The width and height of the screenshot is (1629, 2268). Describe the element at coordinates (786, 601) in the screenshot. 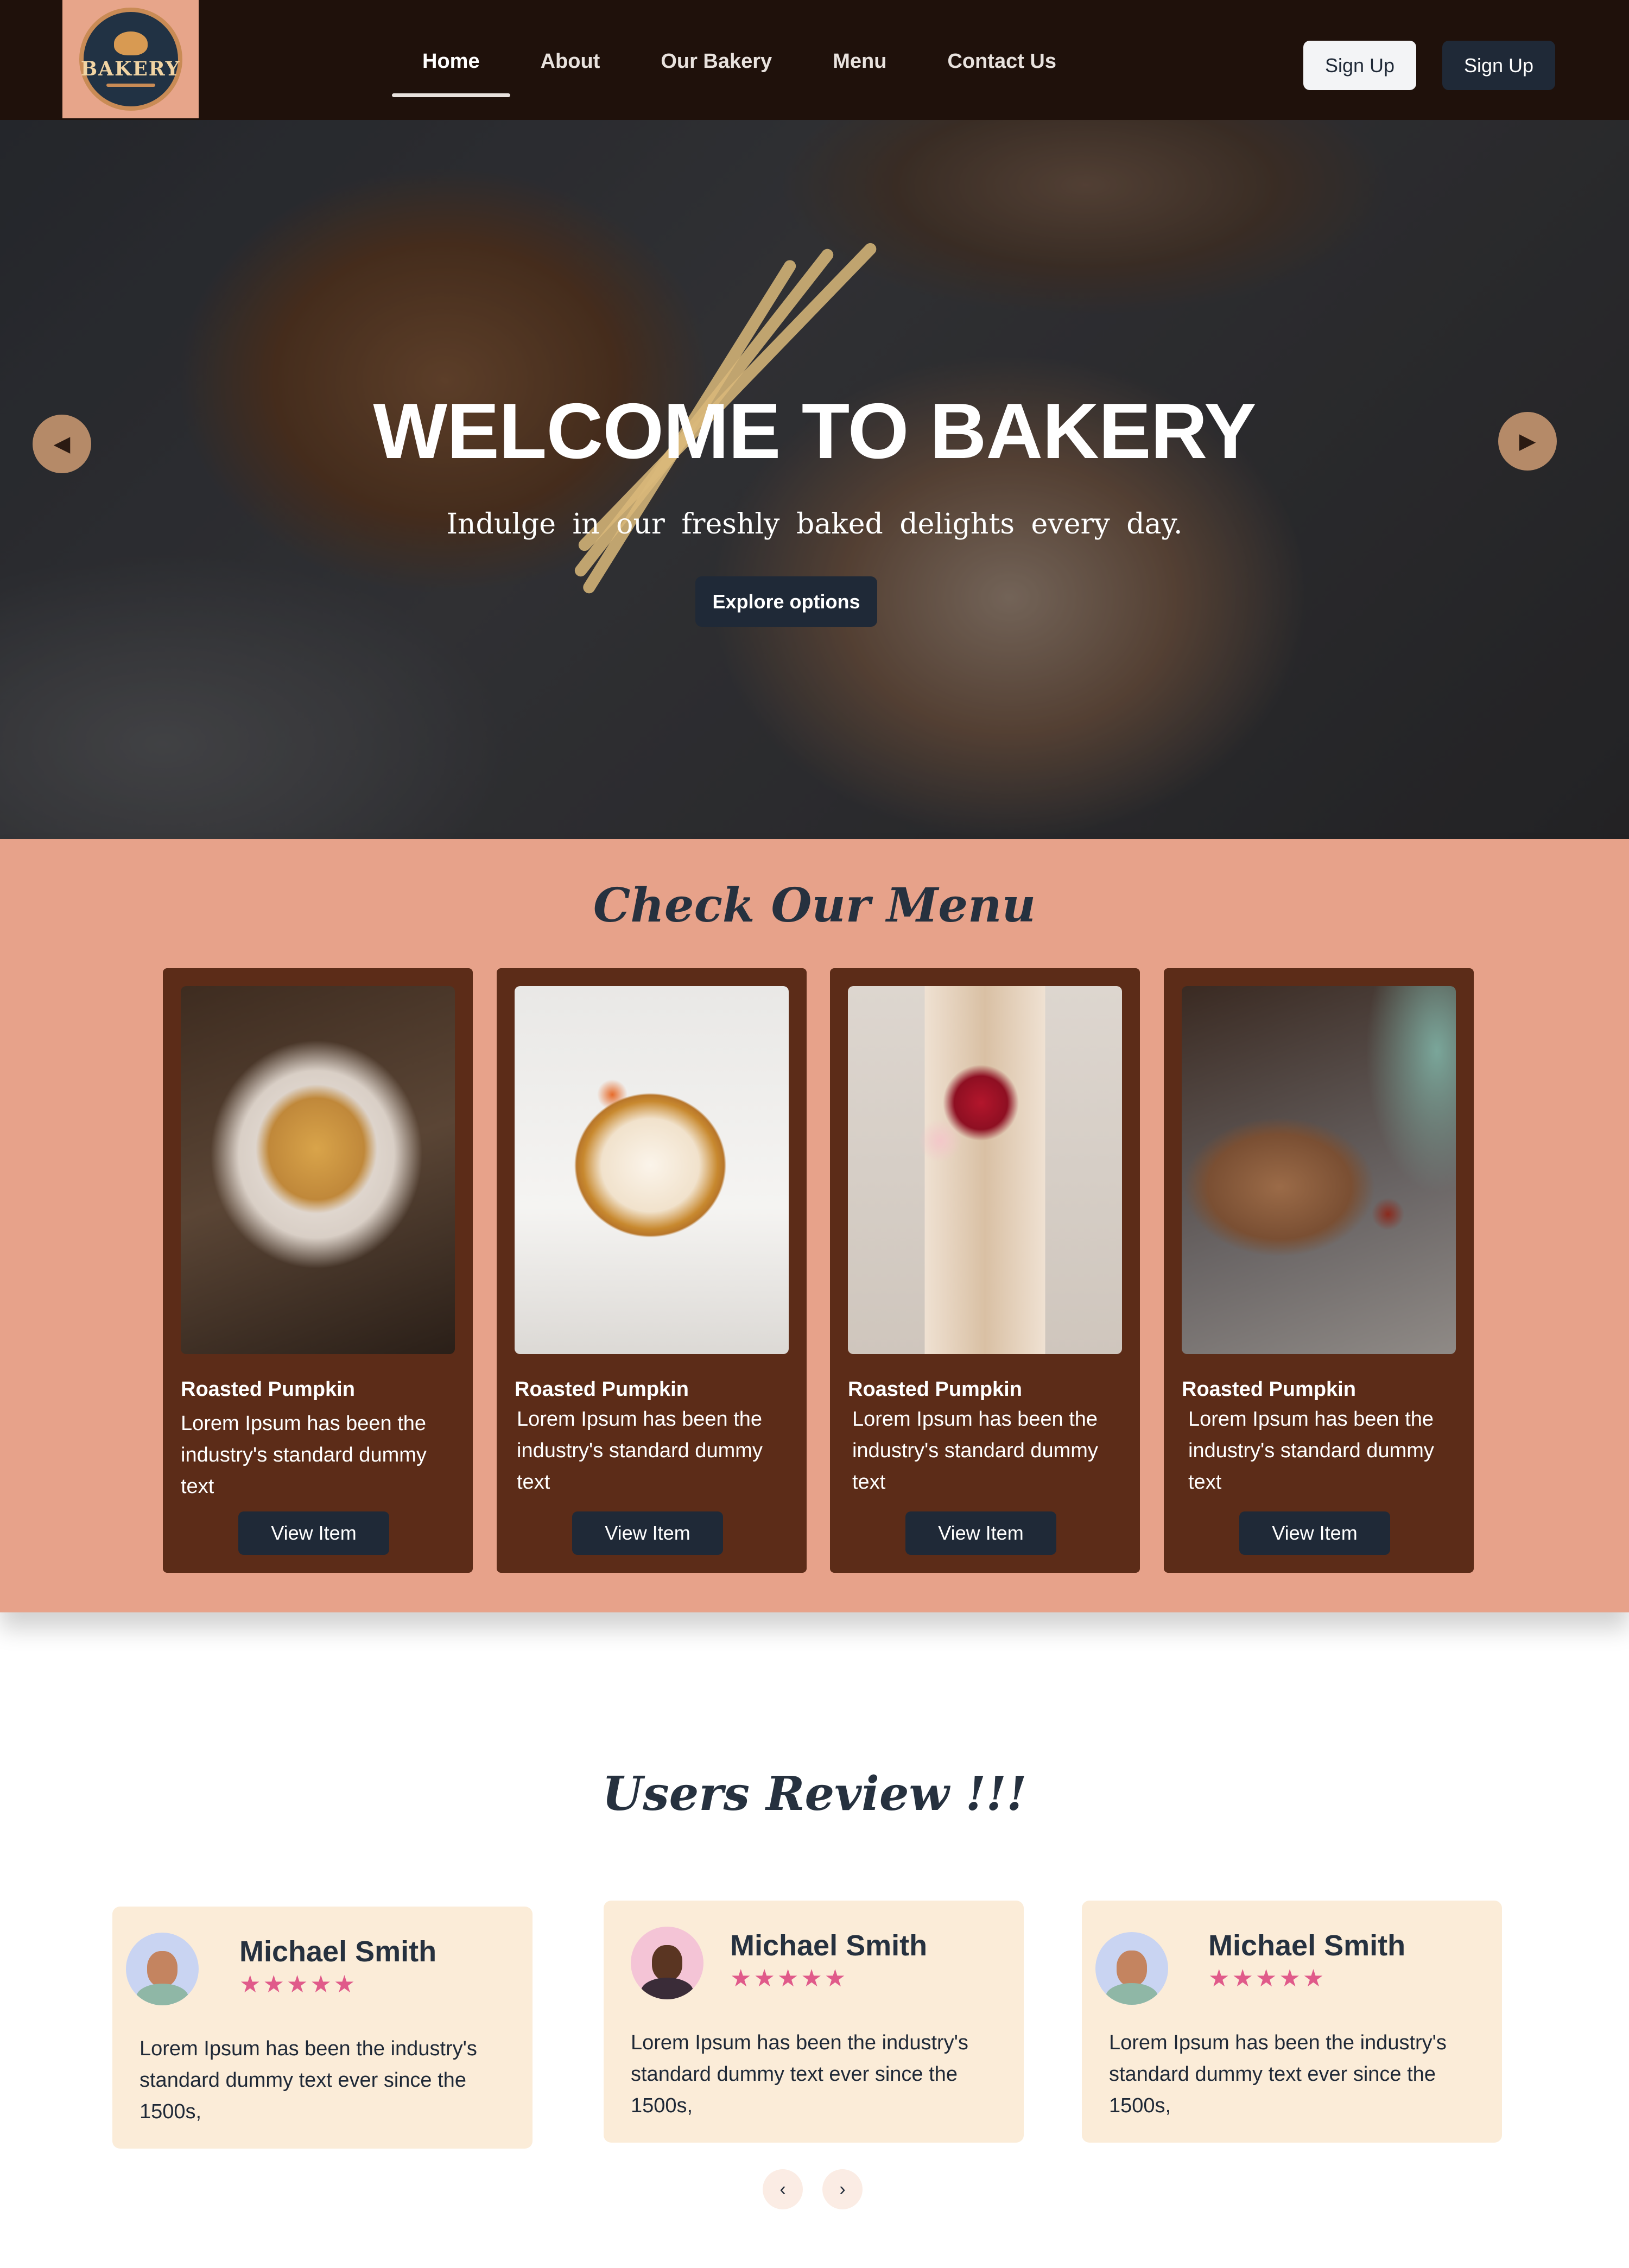

I see `explore-options-button: Explore options` at that location.